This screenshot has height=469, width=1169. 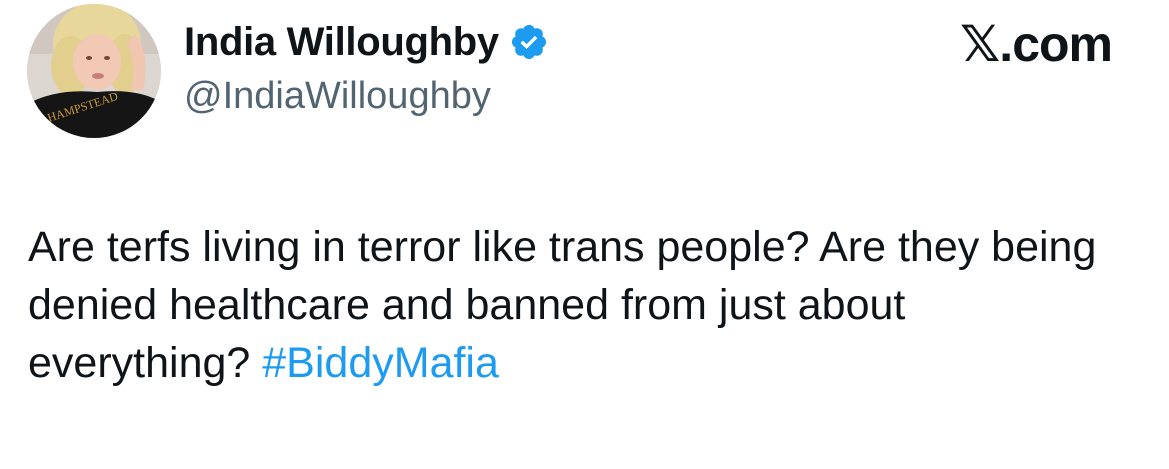 I want to click on author-display-name: India Willoughby, so click(x=341, y=42).